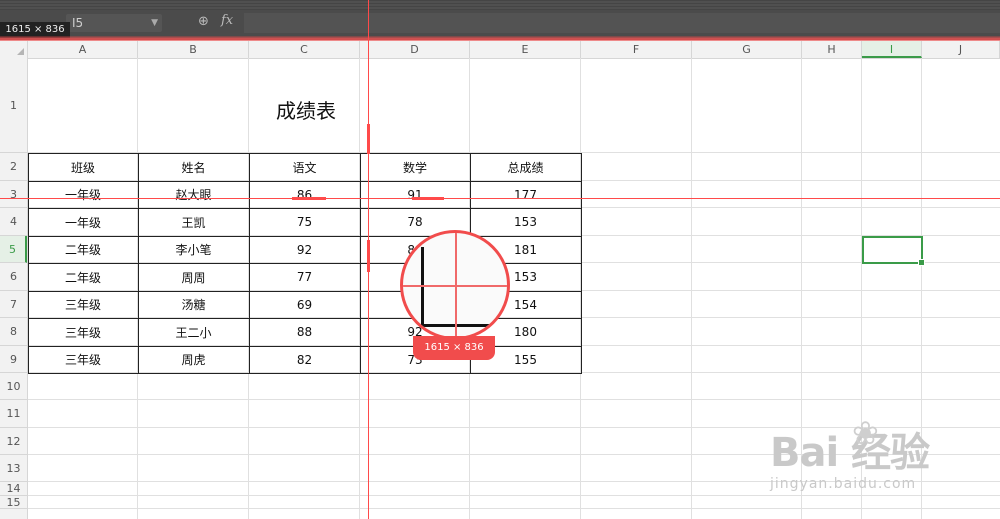 The image size is (1000, 519). What do you see at coordinates (832, 49) in the screenshot?
I see `column-header-h: H` at bounding box center [832, 49].